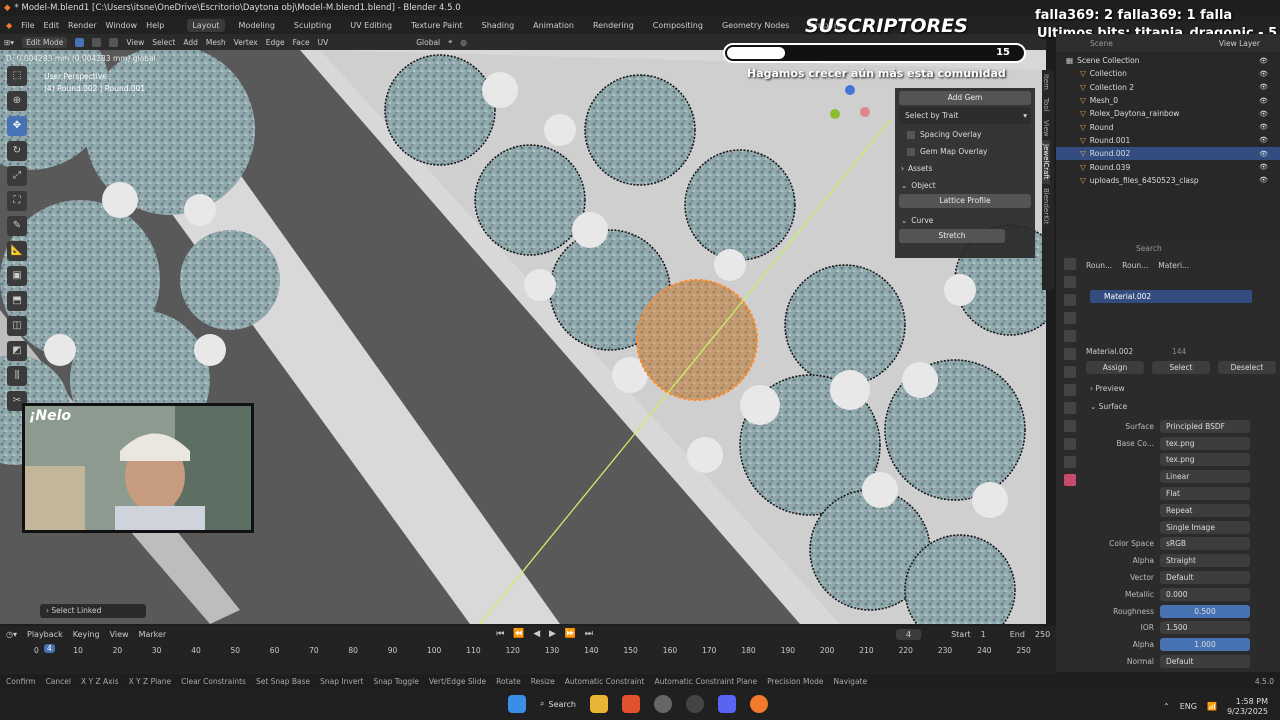 This screenshot has height=720, width=1280. What do you see at coordinates (17, 151) in the screenshot?
I see `rotate-icon: ↻` at bounding box center [17, 151].